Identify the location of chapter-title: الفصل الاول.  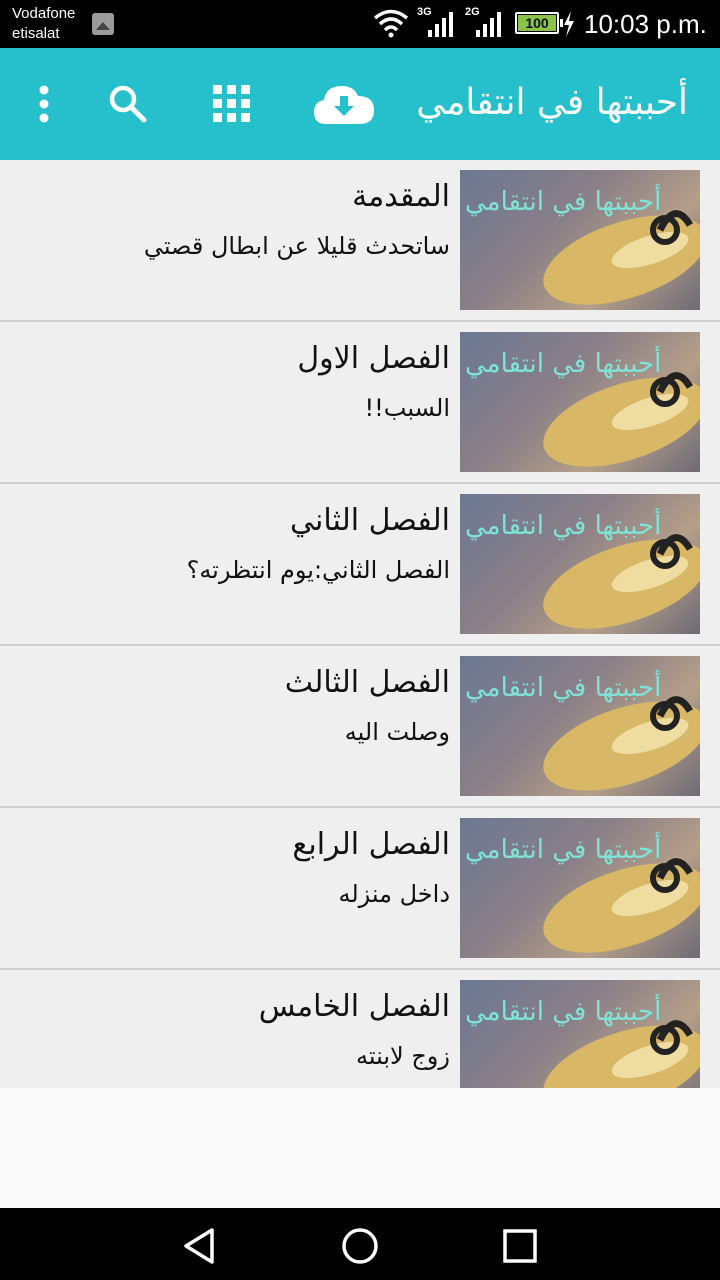
(373, 358).